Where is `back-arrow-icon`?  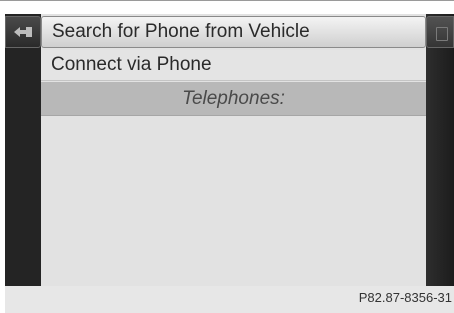
back-arrow-icon is located at coordinates (23, 32).